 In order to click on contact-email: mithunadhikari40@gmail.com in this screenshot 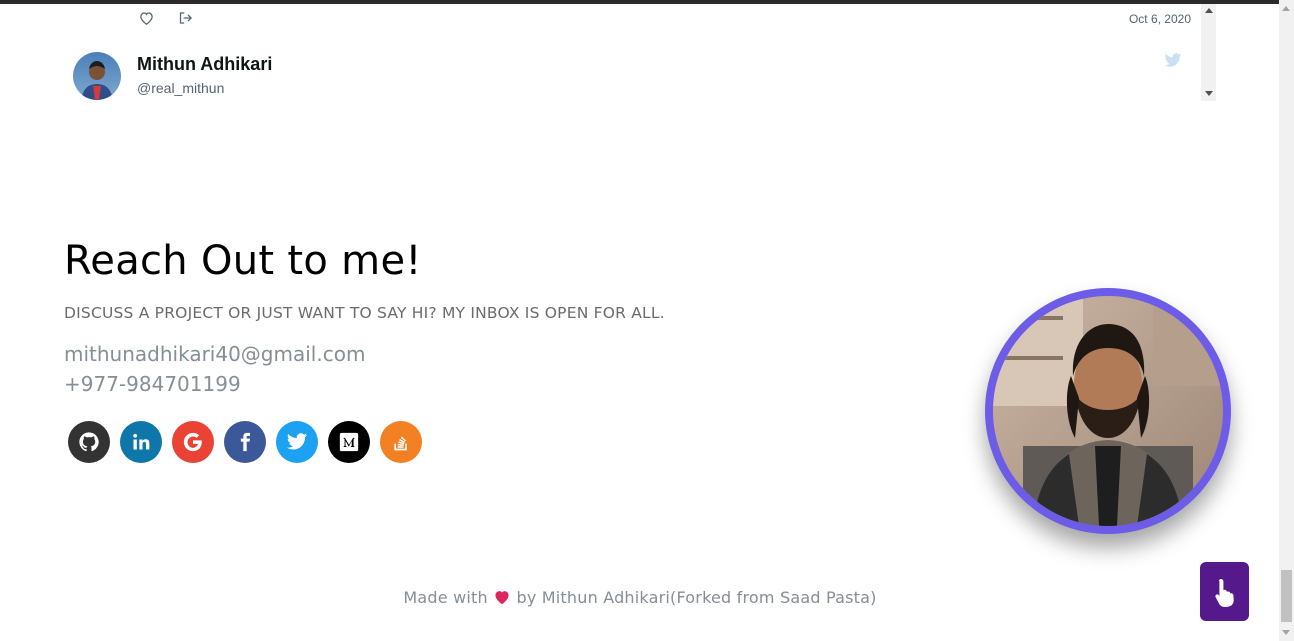, I will do `click(214, 354)`.